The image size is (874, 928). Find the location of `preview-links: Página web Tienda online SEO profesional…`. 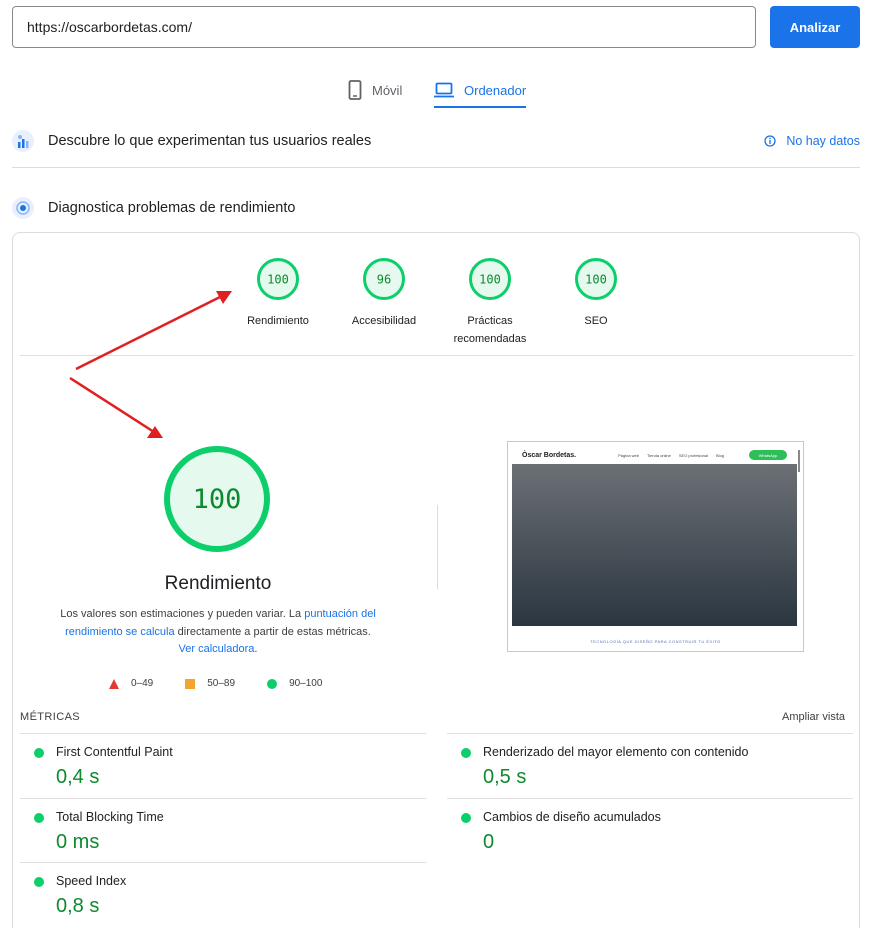

preview-links: Página web Tienda online SEO profesional… is located at coordinates (671, 455).